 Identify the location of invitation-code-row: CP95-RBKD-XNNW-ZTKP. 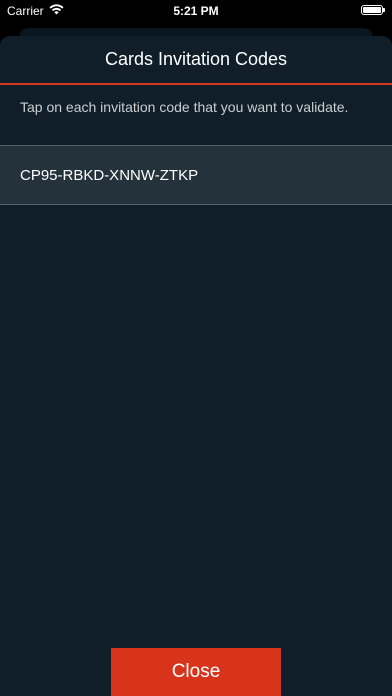
(196, 175).